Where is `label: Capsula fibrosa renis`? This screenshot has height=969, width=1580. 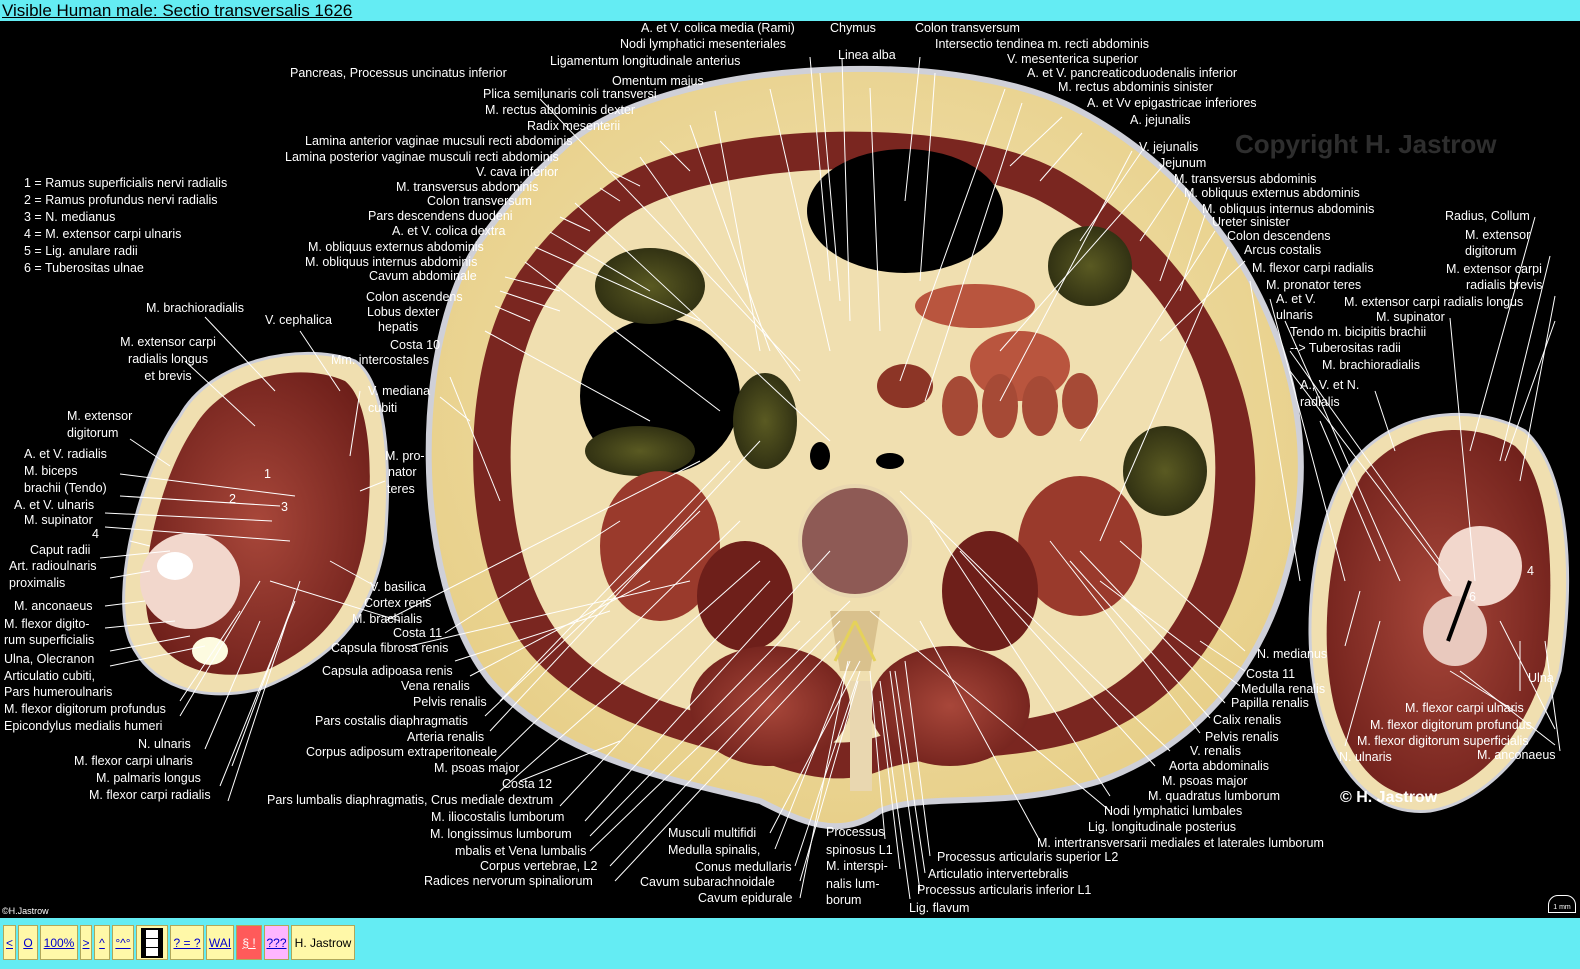 label: Capsula fibrosa renis is located at coordinates (390, 648).